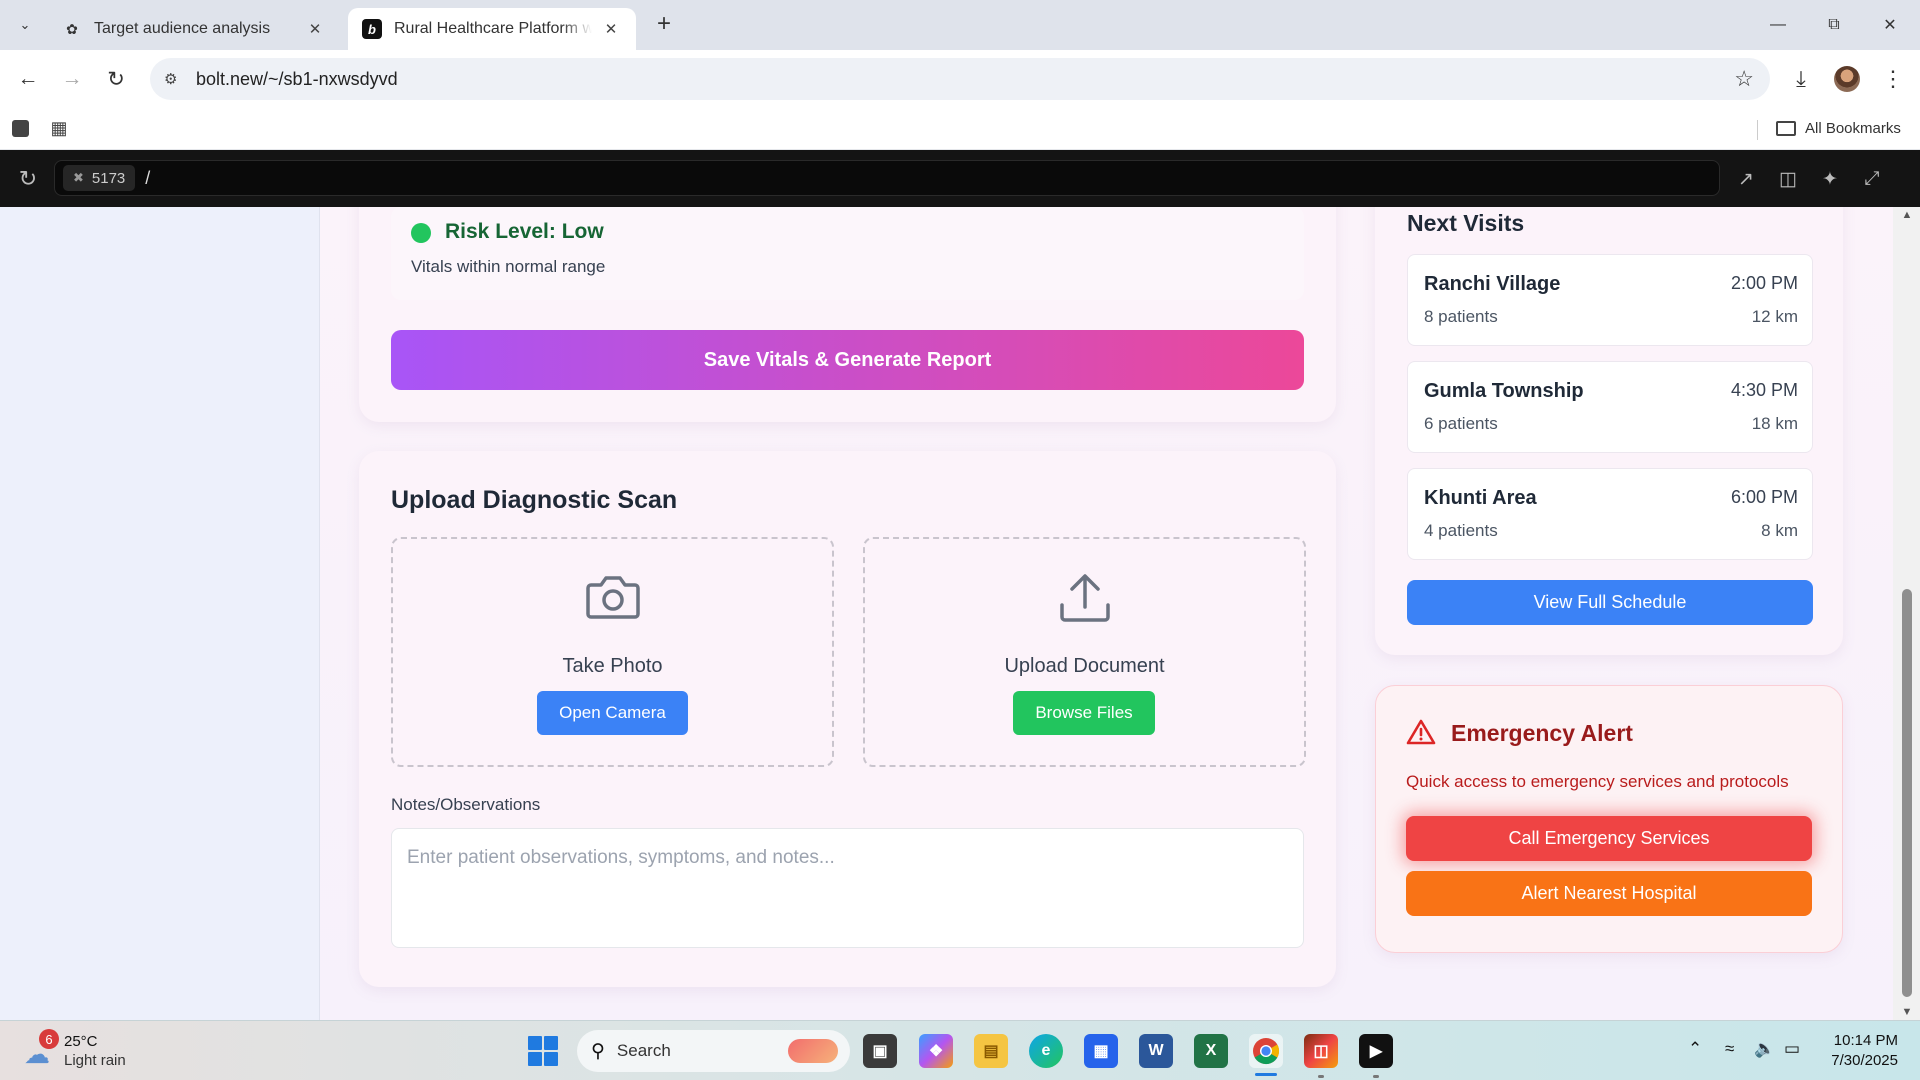  Describe the element at coordinates (1788, 179) in the screenshot. I see `device-preview-icon: ◫` at that location.